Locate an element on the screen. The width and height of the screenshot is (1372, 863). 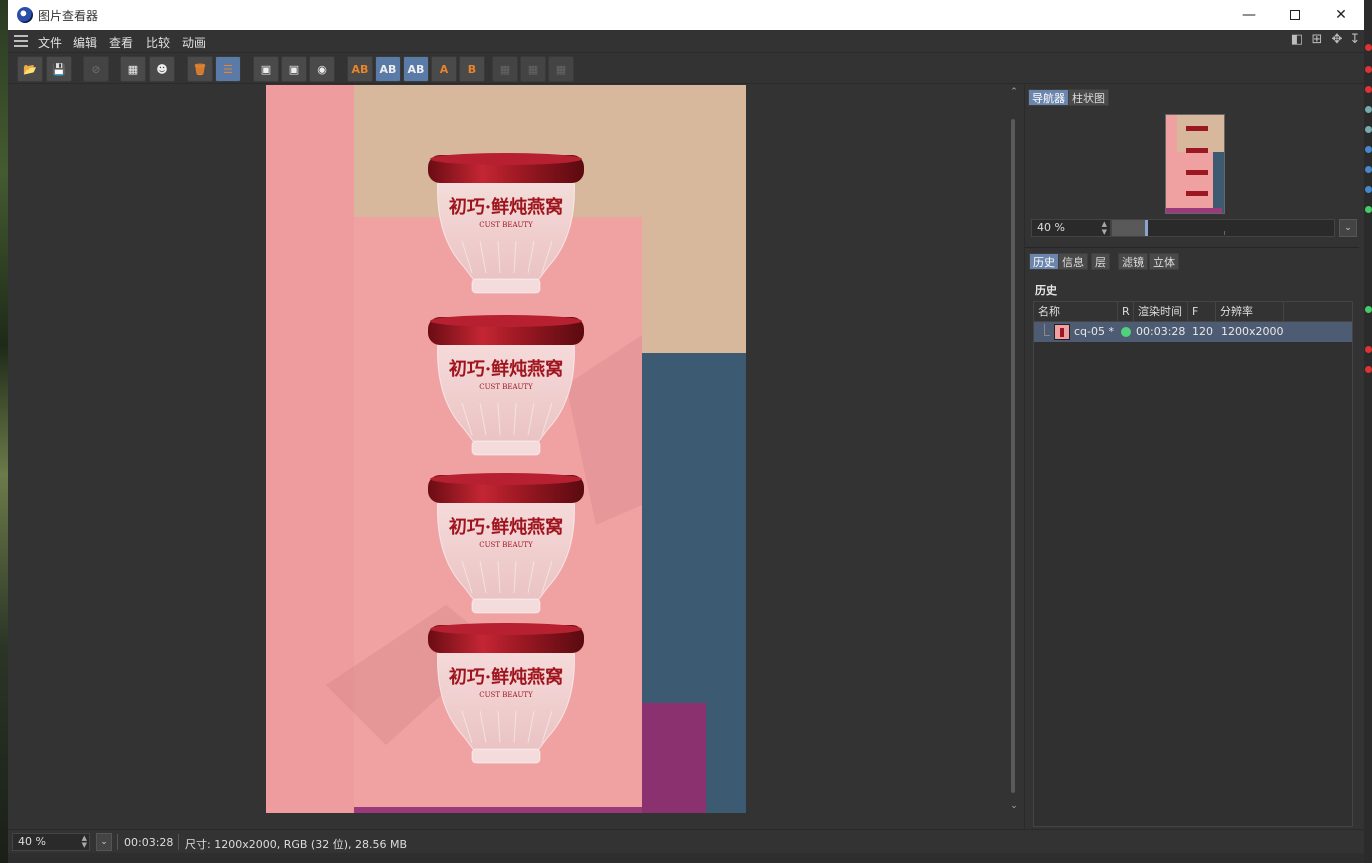
column-header-r: R is located at coordinates (1126, 311).